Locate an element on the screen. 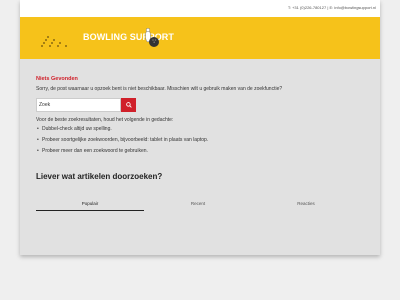 Image resolution: width=400 pixels, height=300 pixels. search-input is located at coordinates (78, 105).